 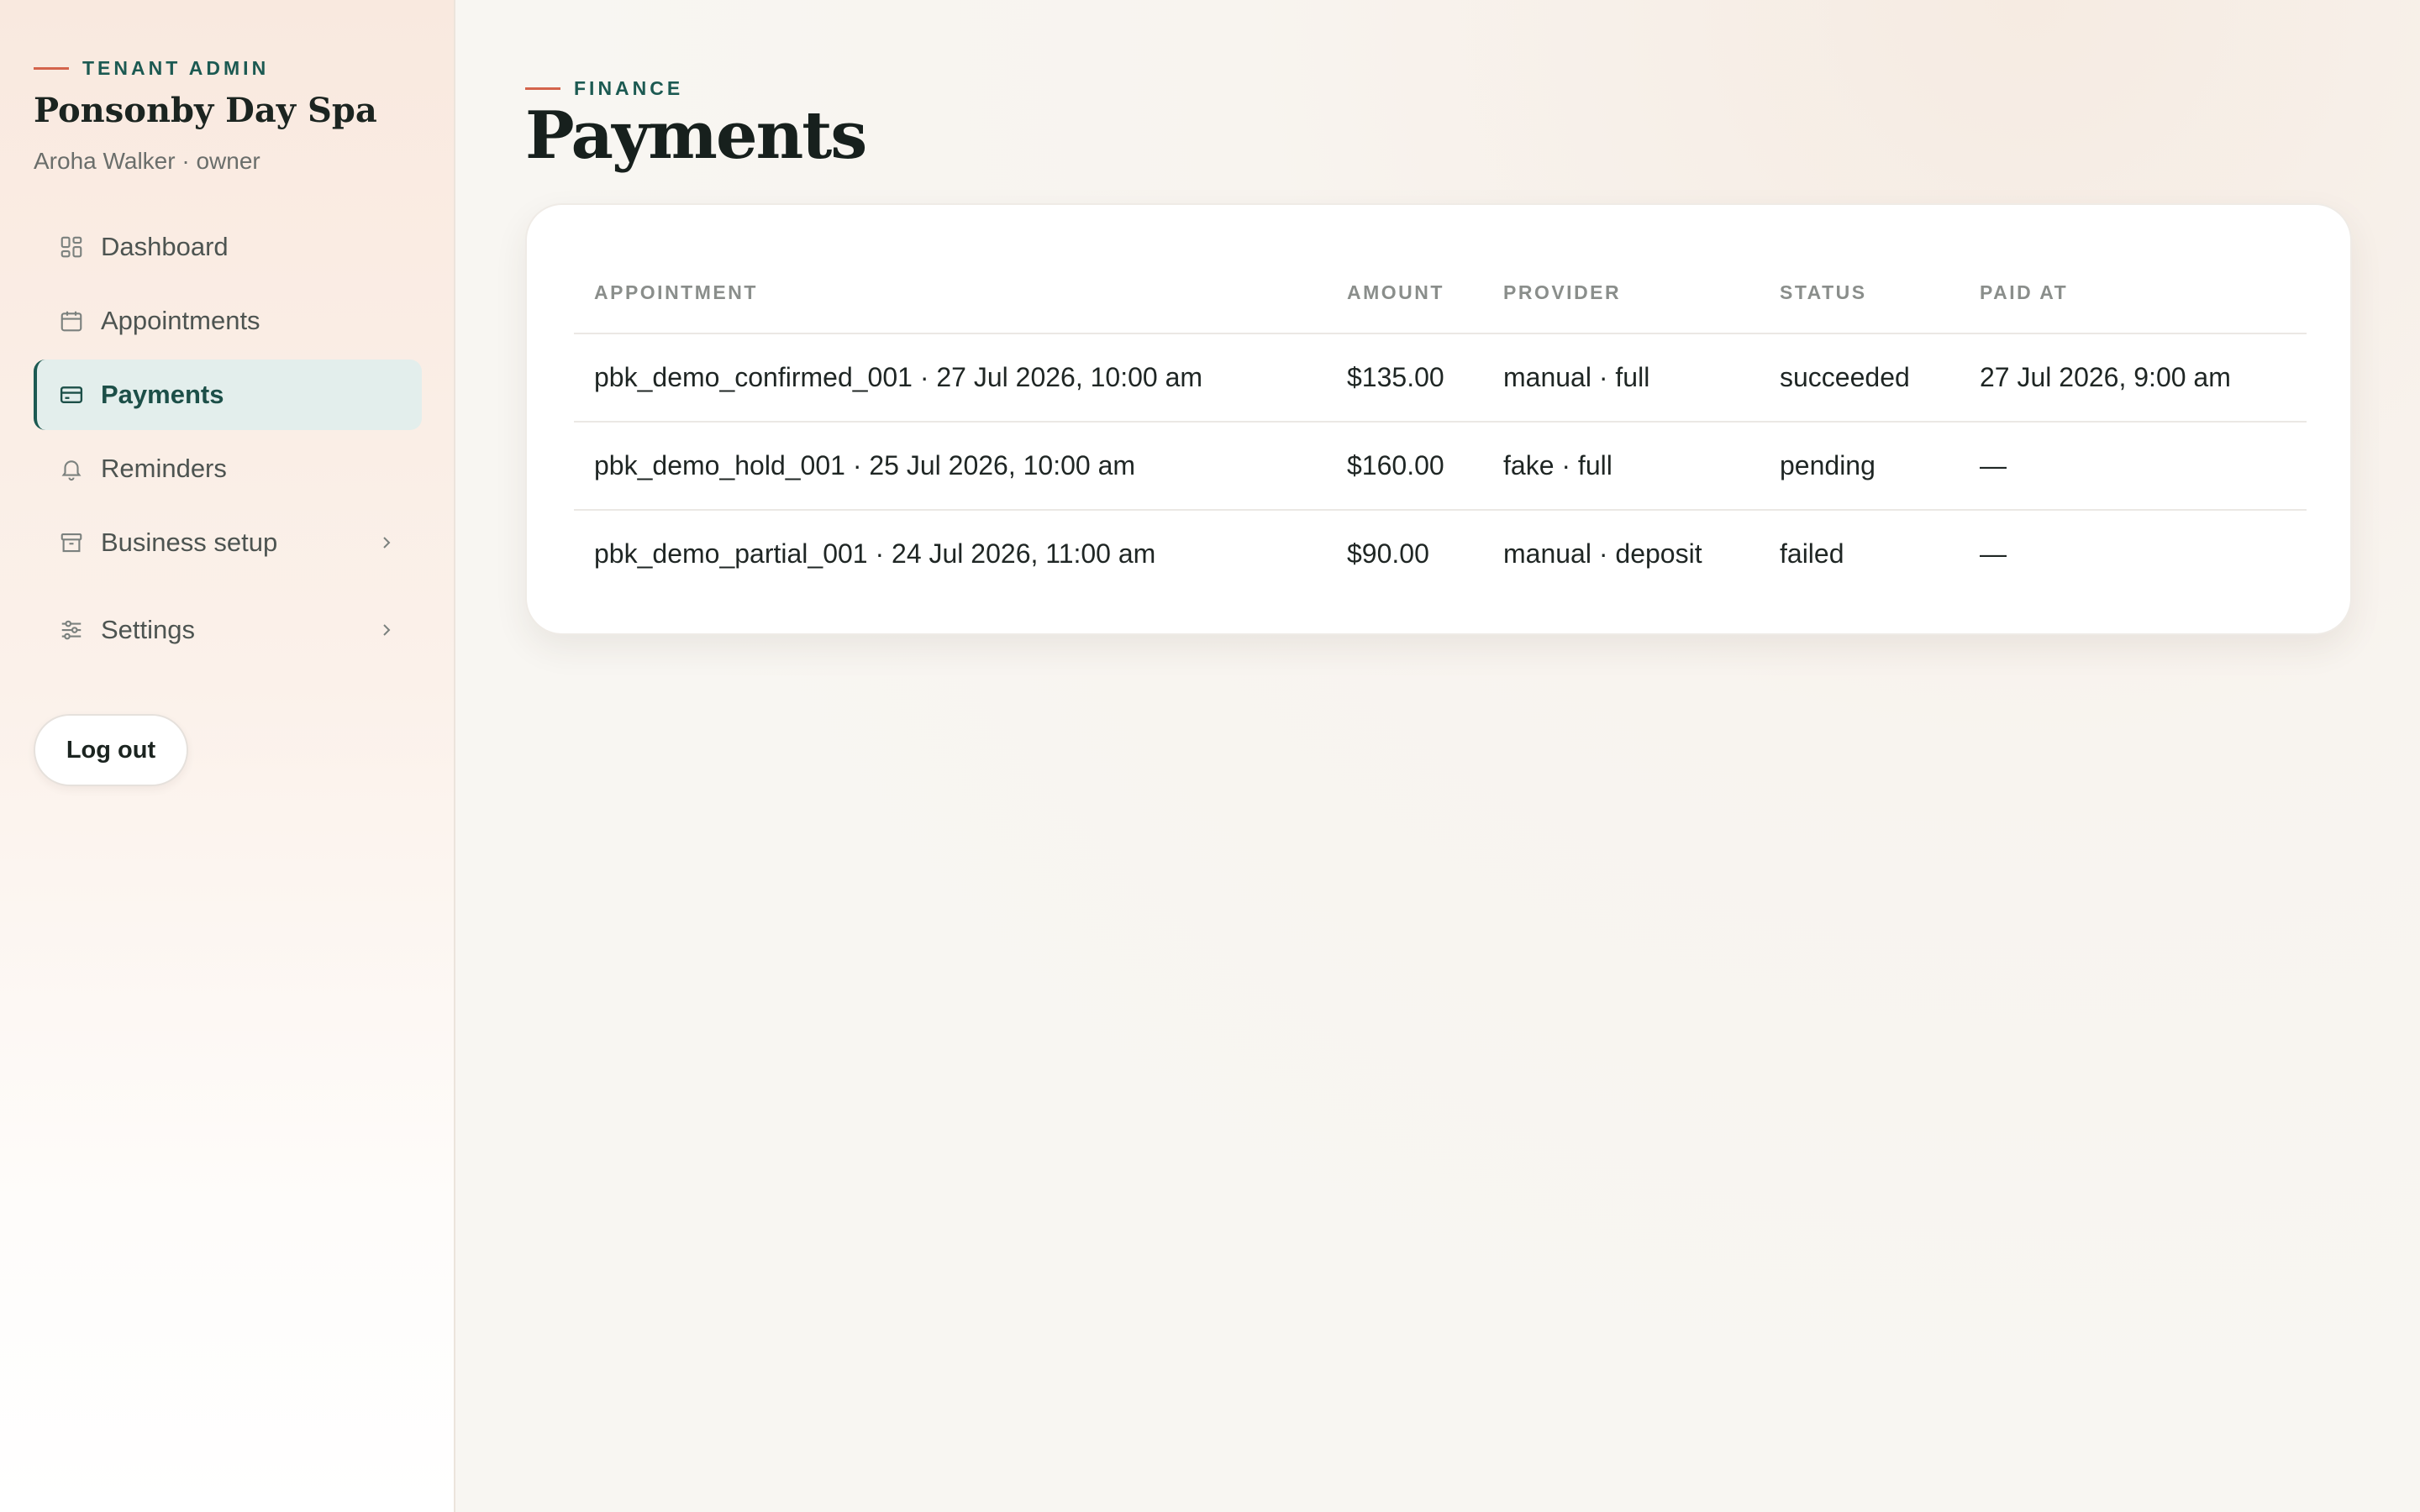 What do you see at coordinates (1621, 378) in the screenshot?
I see `cell-provider: manual · full` at bounding box center [1621, 378].